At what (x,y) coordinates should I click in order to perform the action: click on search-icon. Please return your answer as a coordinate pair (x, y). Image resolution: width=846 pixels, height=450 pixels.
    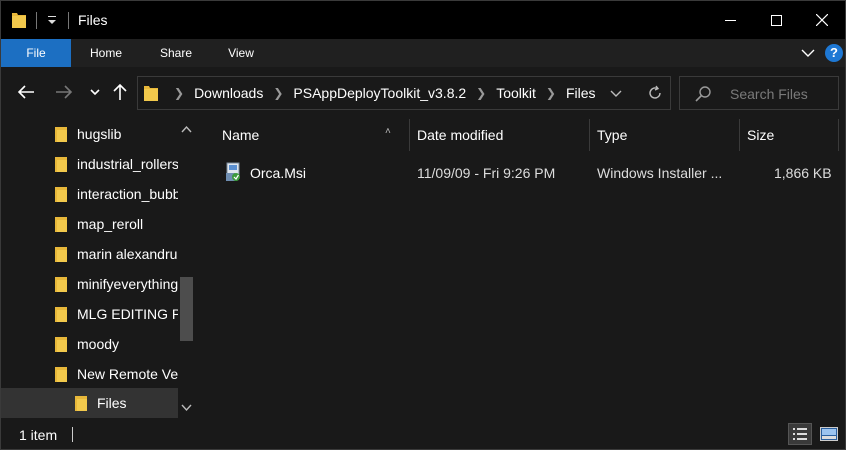
    Looking at the image, I should click on (703, 94).